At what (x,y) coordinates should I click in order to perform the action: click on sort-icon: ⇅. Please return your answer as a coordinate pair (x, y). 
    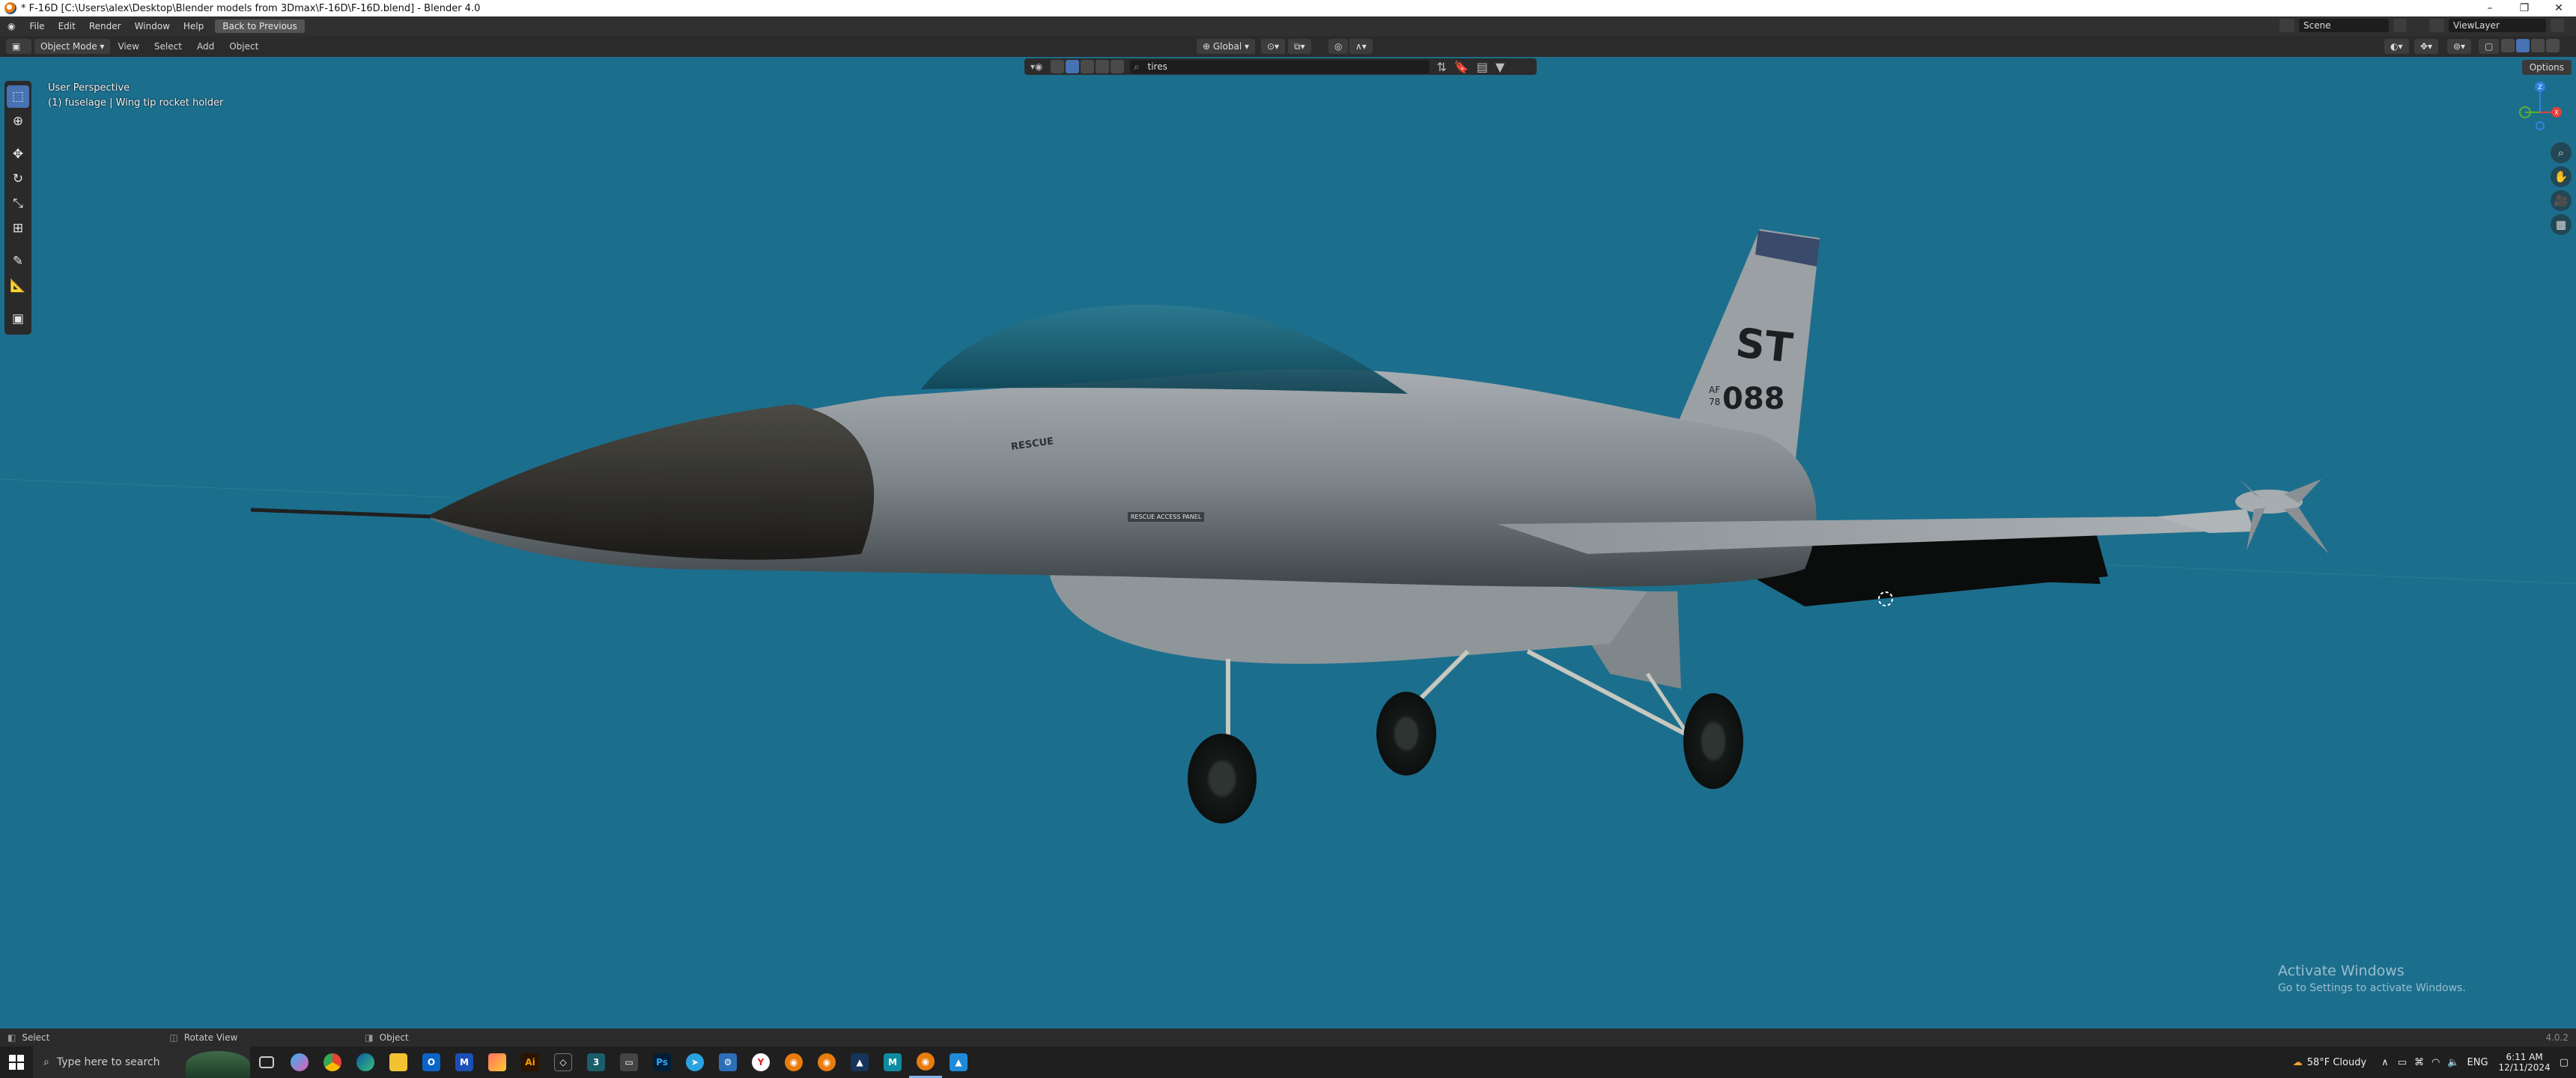
    Looking at the image, I should click on (1442, 67).